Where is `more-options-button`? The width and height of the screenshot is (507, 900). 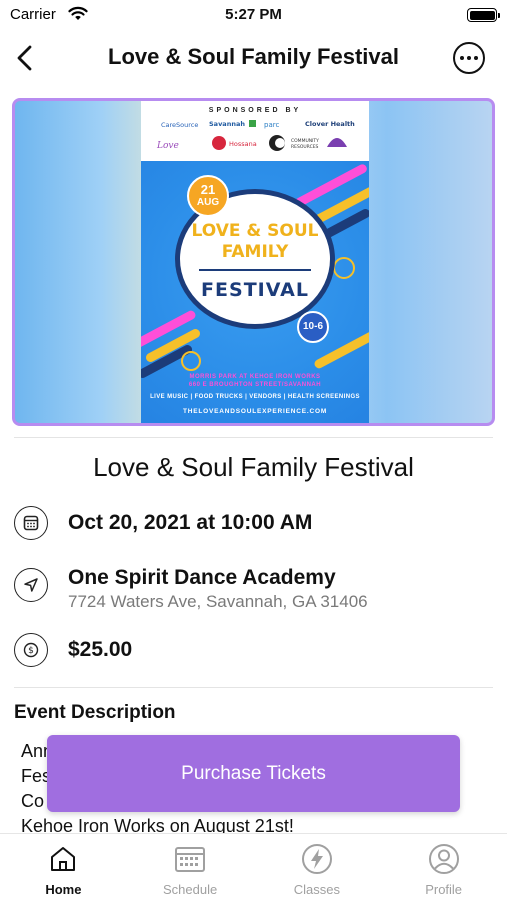 more-options-button is located at coordinates (469, 58).